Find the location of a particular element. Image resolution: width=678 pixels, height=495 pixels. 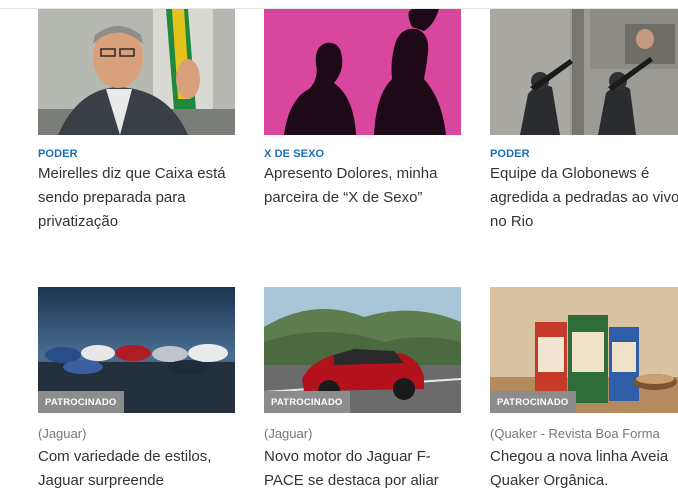

photo-meirelles is located at coordinates (136, 72).